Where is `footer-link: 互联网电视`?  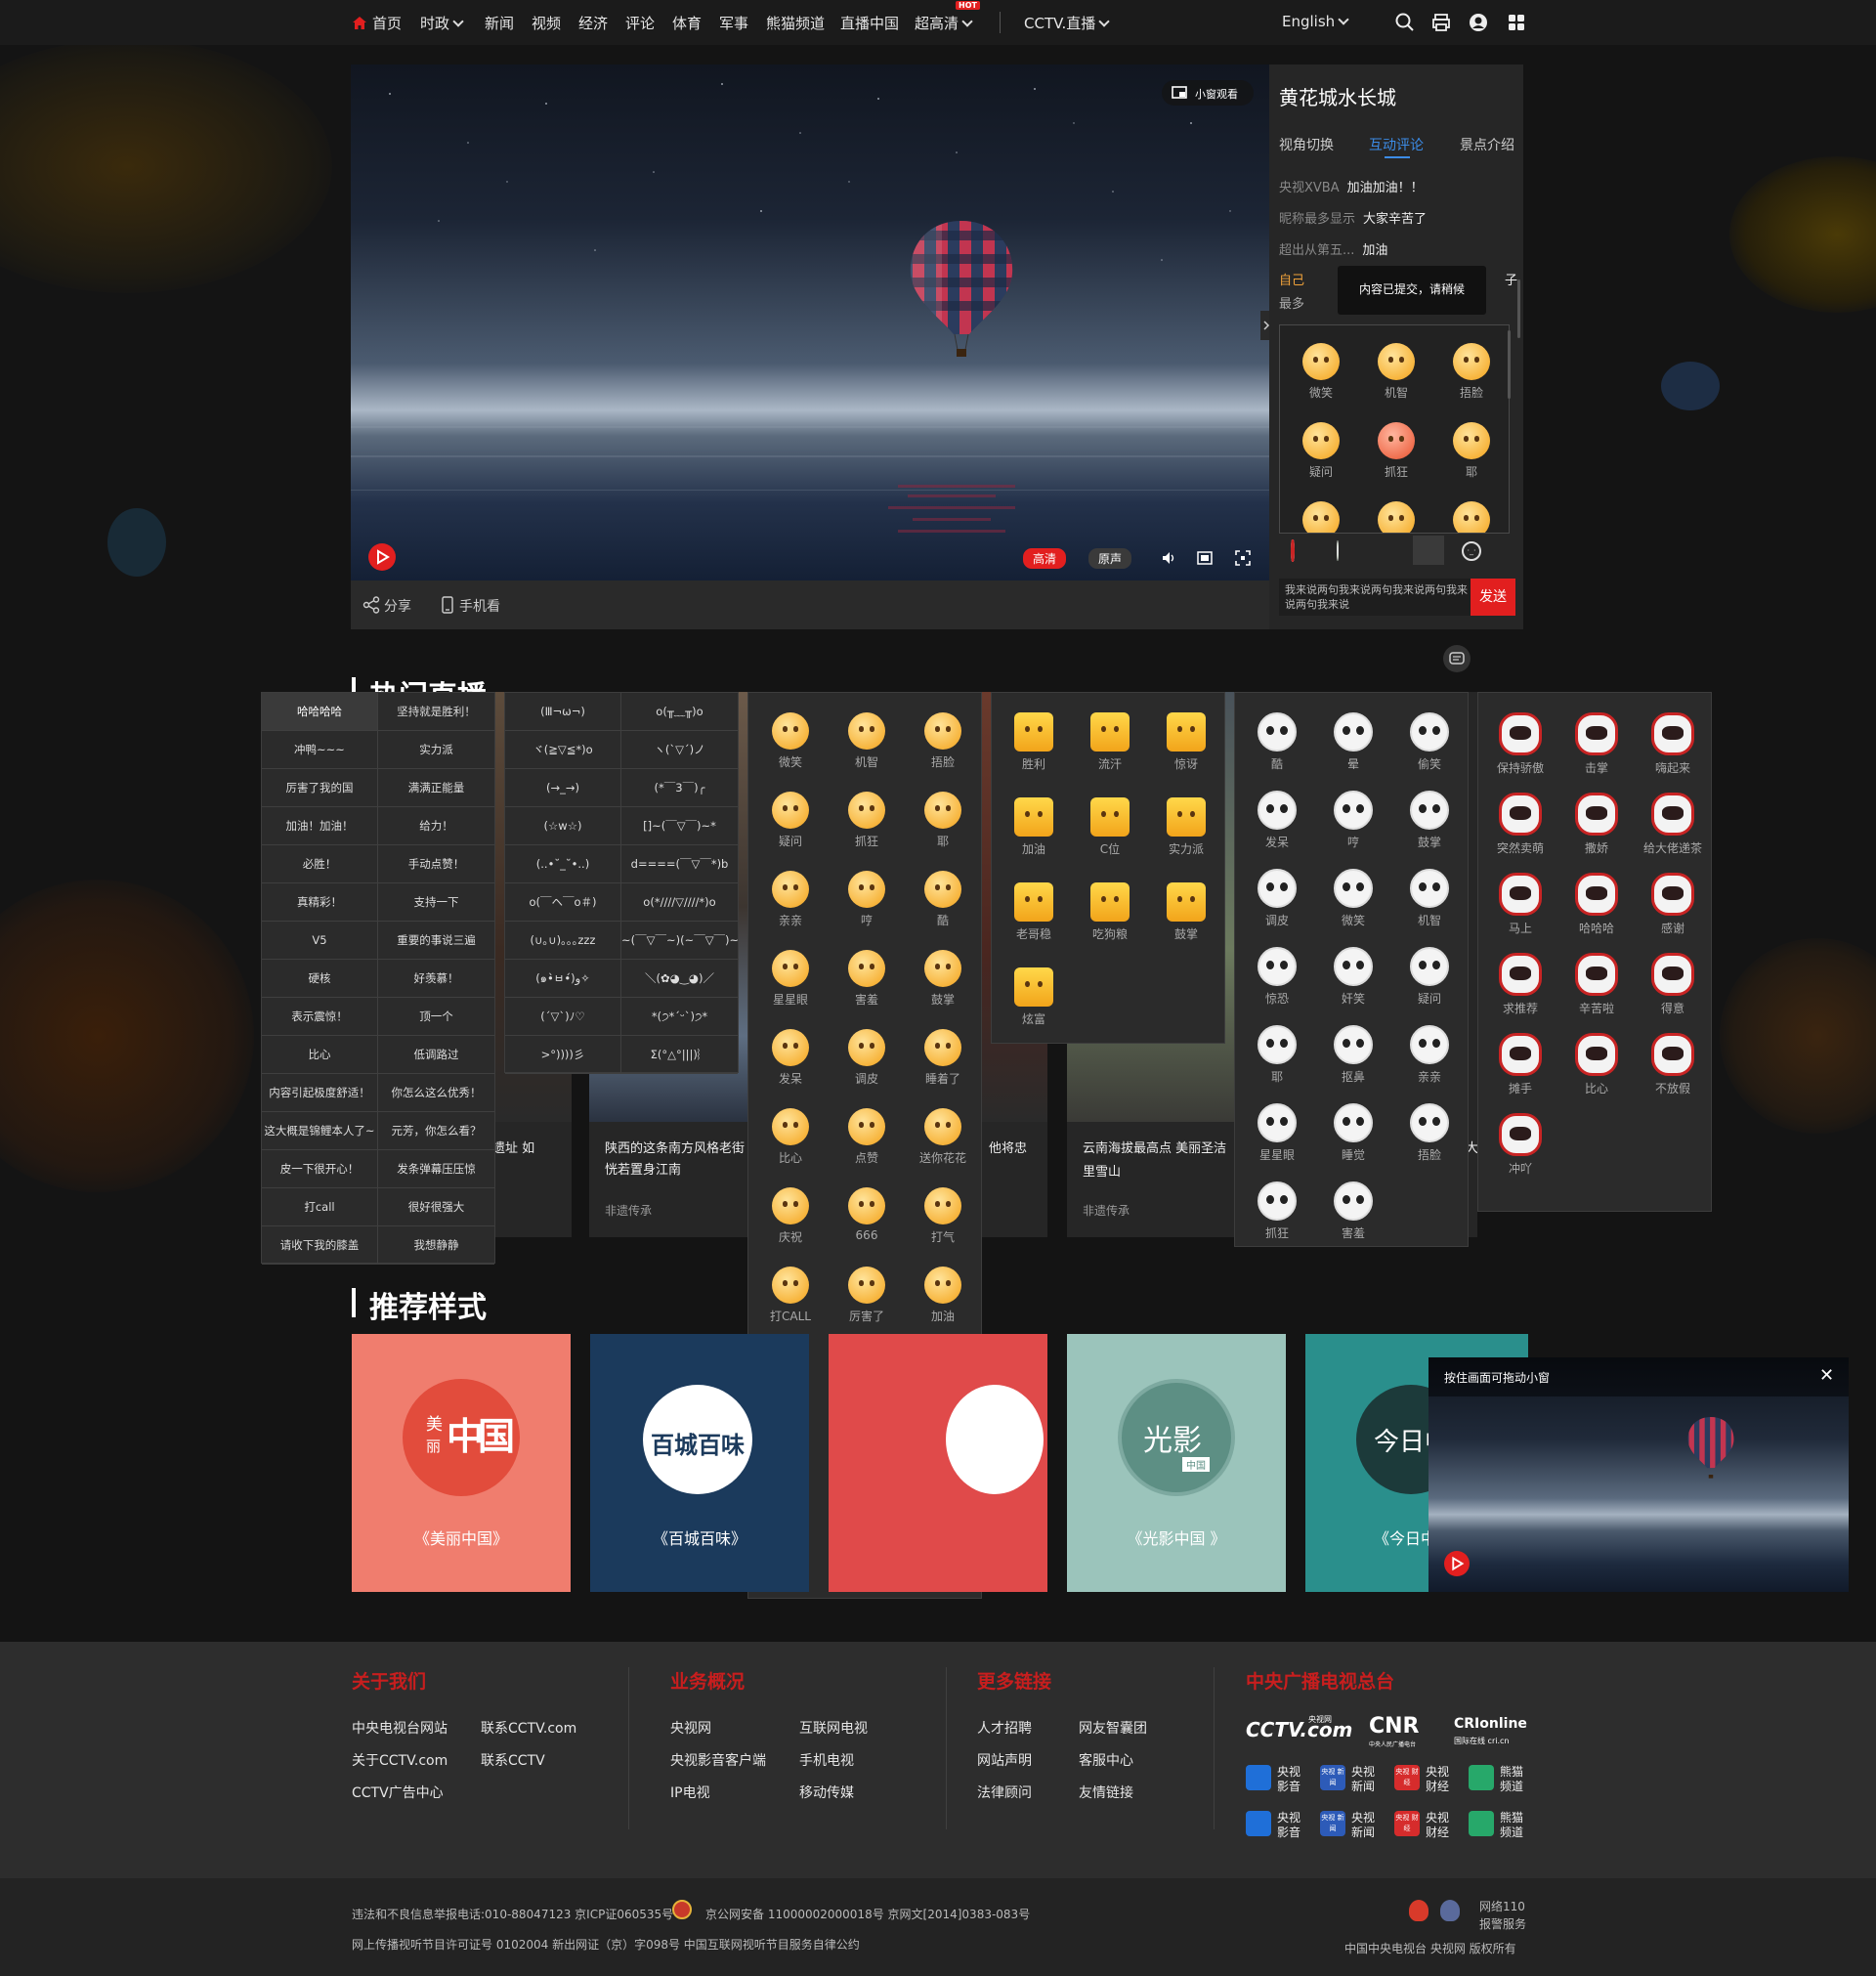 footer-link: 互联网电视 is located at coordinates (833, 1728).